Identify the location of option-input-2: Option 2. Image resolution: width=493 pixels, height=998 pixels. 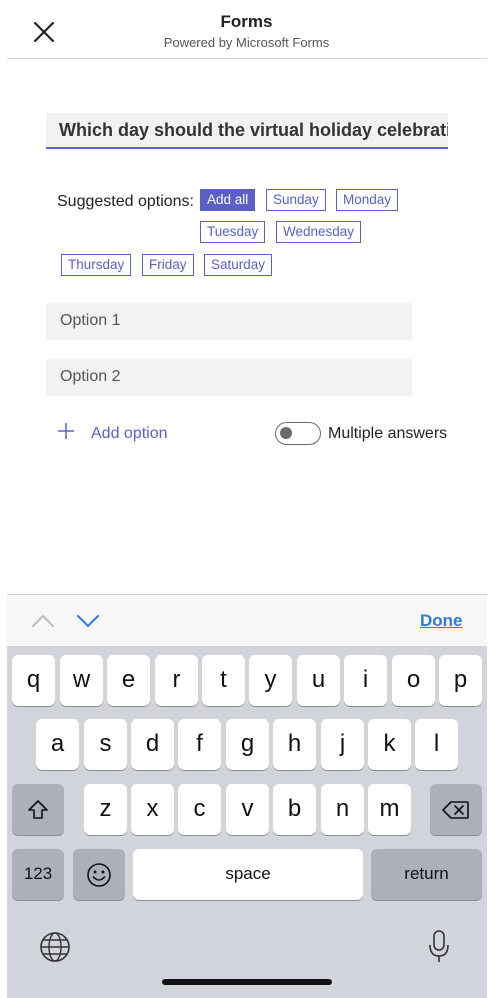
(229, 377).